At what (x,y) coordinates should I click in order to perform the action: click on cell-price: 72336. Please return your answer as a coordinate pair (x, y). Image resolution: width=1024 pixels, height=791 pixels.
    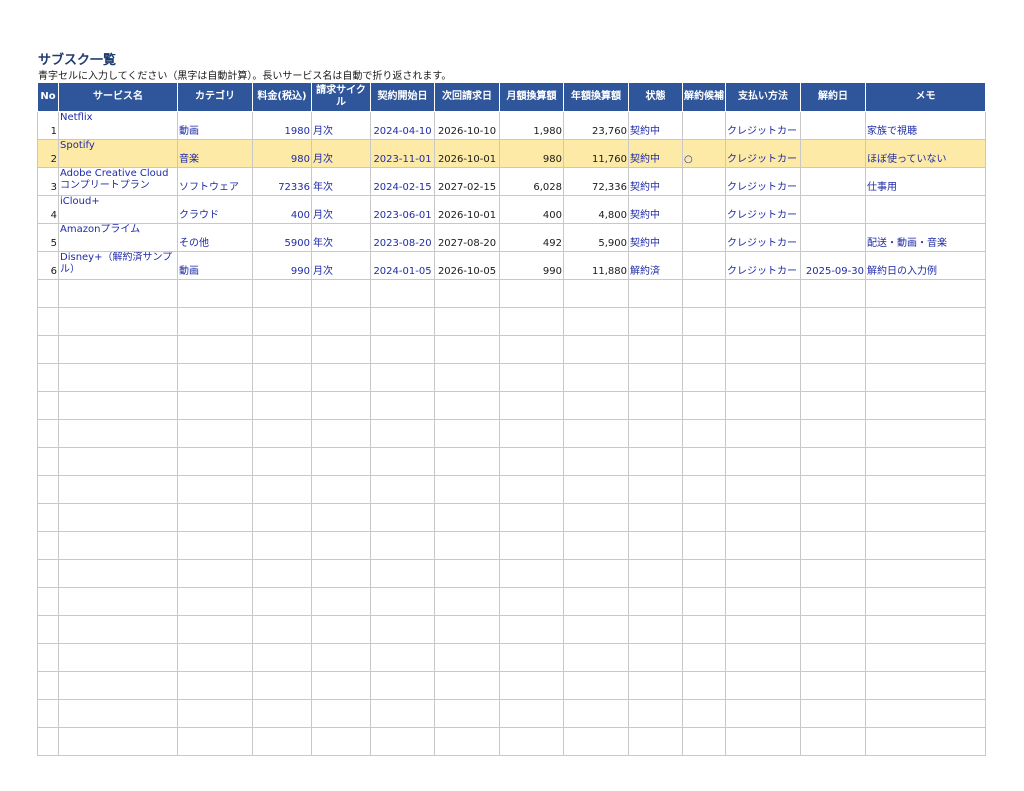
    Looking at the image, I should click on (282, 181).